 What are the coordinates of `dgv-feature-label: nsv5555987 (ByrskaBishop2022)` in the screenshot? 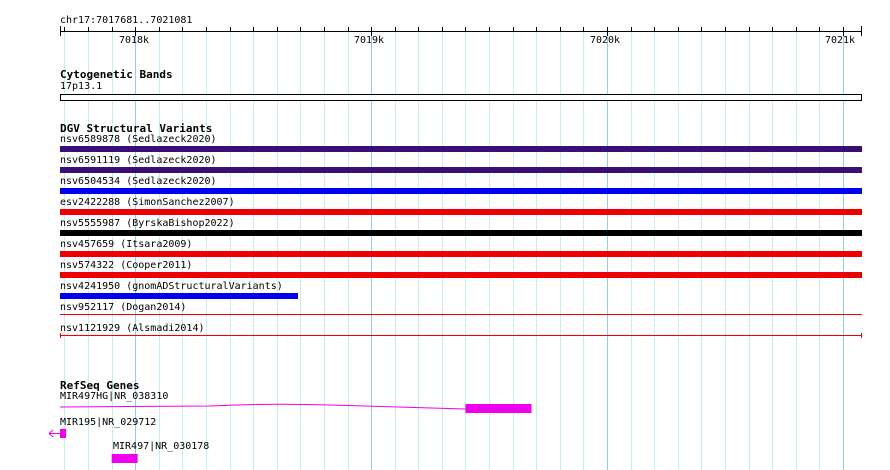 It's located at (147, 224).